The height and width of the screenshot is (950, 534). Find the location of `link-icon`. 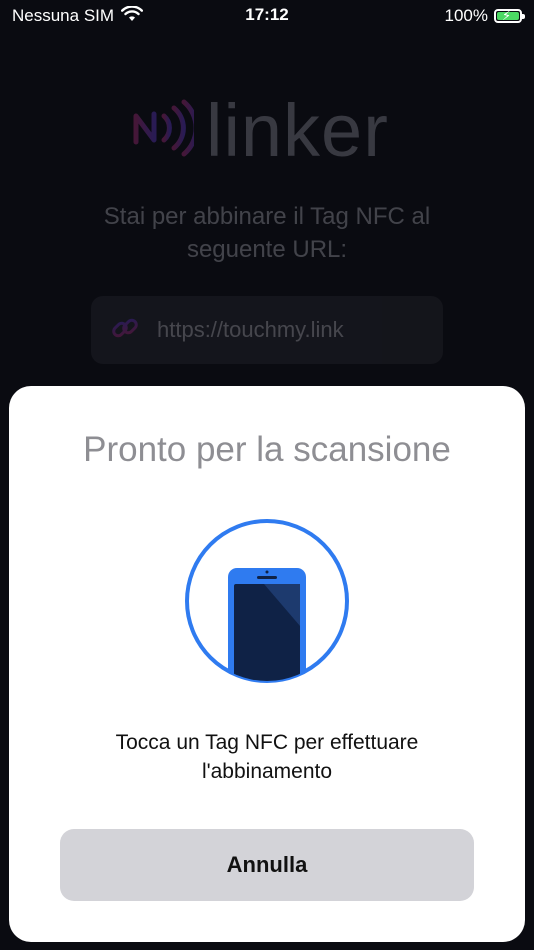

link-icon is located at coordinates (125, 330).